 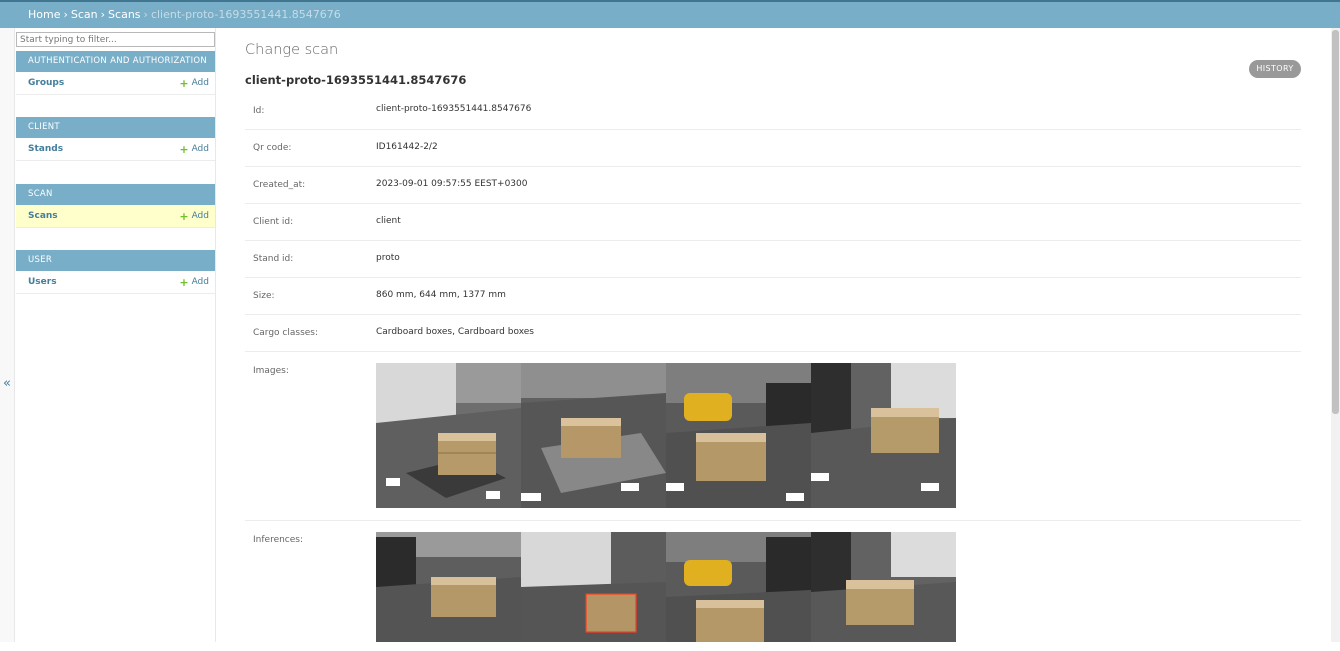 What do you see at coordinates (278, 540) in the screenshot?
I see `field-label: Inferences:` at bounding box center [278, 540].